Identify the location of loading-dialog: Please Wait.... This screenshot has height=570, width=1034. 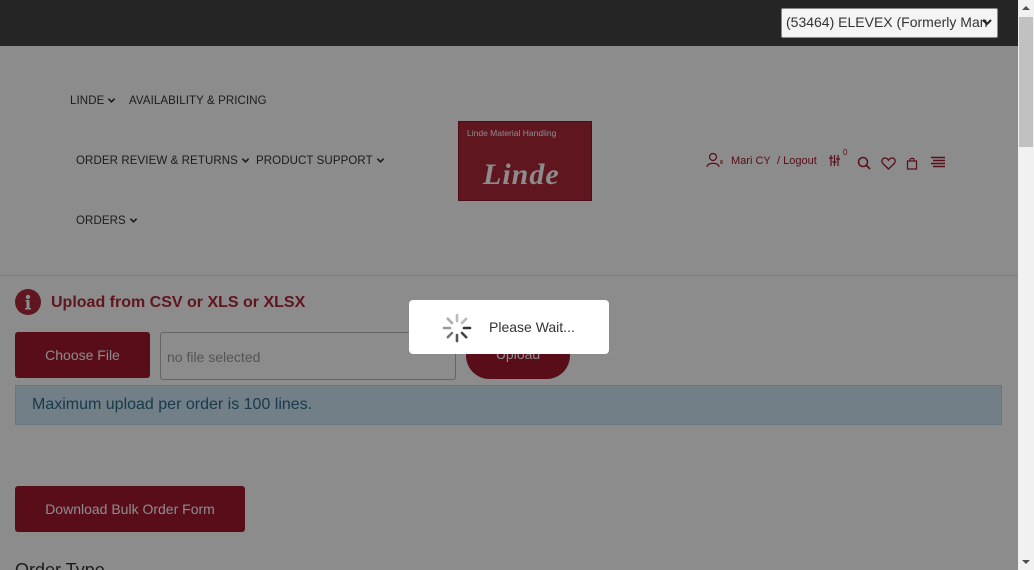
(509, 327).